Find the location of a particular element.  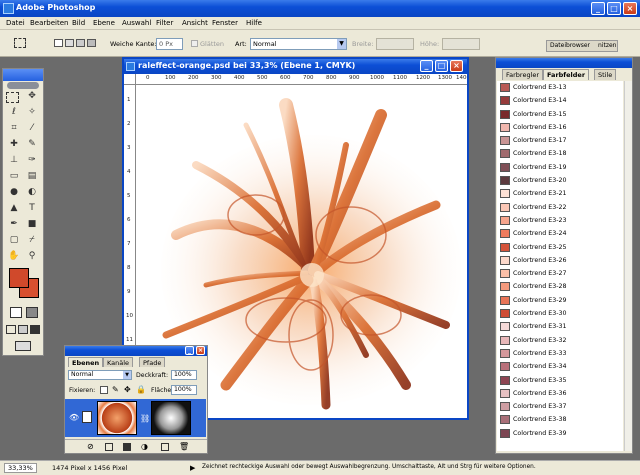

lock-pixels-icon: ✎ is located at coordinates (115, 390).